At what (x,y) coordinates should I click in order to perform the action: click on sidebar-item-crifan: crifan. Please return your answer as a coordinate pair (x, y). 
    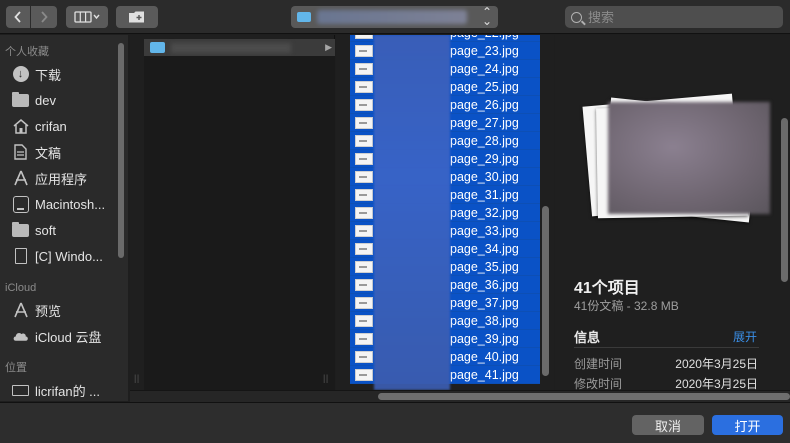
    Looking at the image, I should click on (64, 126).